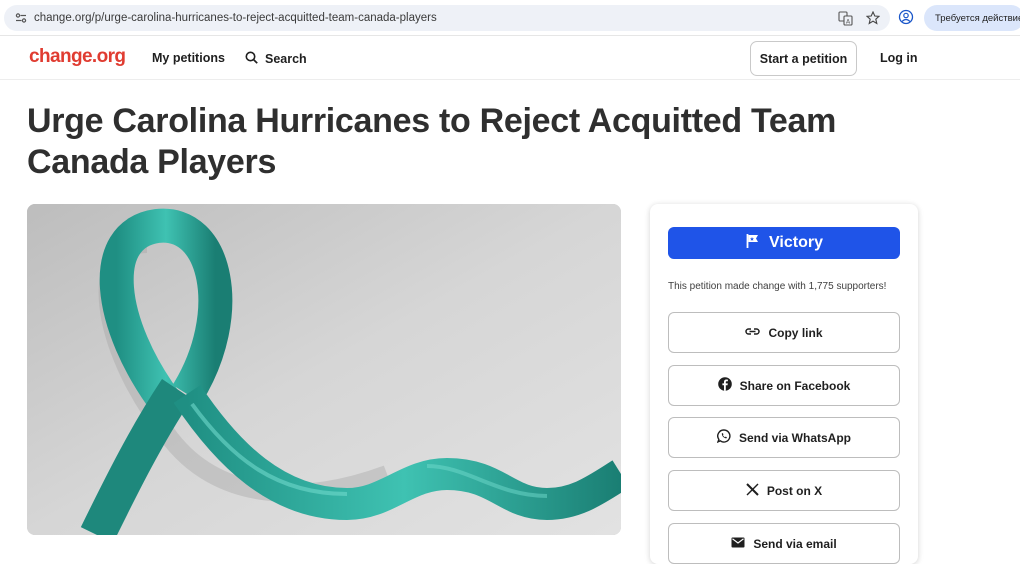 This screenshot has height=564, width=1020. What do you see at coordinates (251, 59) in the screenshot?
I see `search-icon` at bounding box center [251, 59].